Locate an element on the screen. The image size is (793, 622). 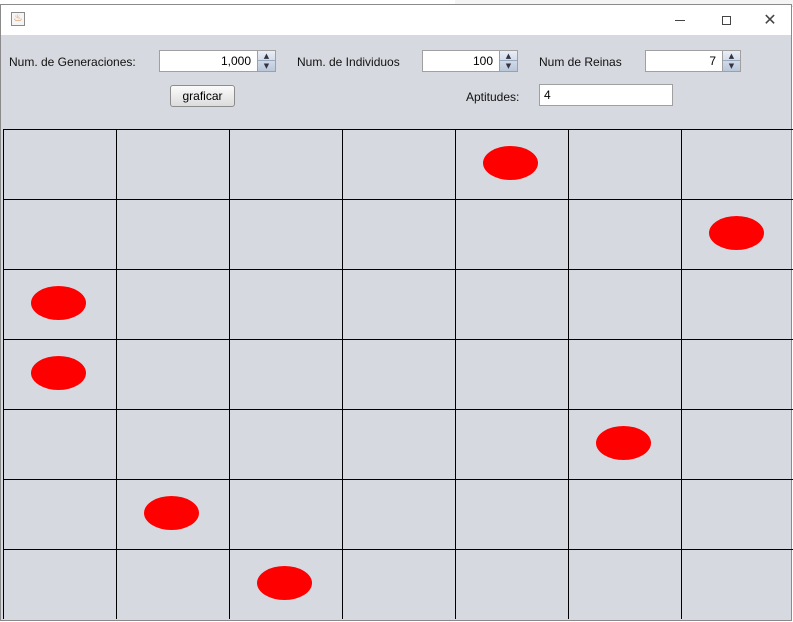
fitness-label: Aptitudes: is located at coordinates (493, 97).